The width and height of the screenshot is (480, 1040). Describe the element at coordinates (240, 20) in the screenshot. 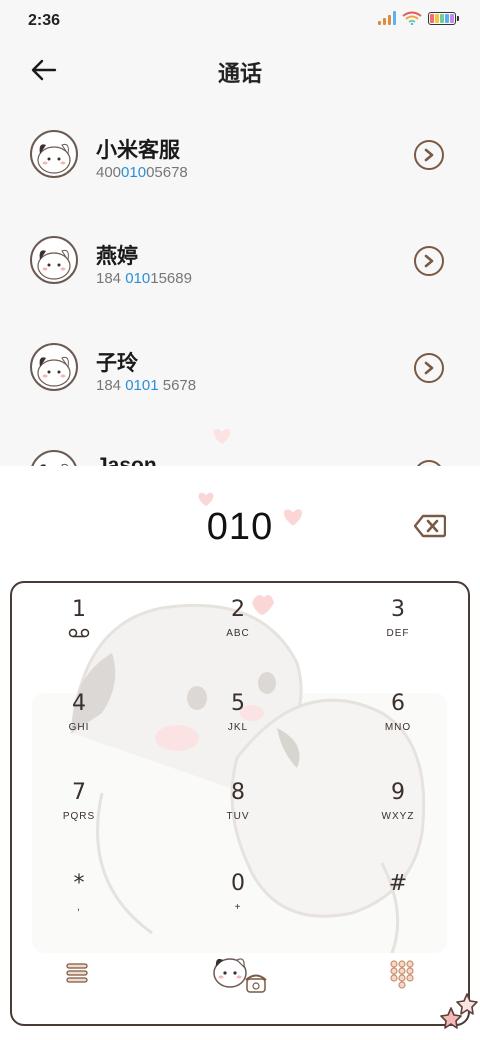

I see `status-bar: 2:36` at that location.